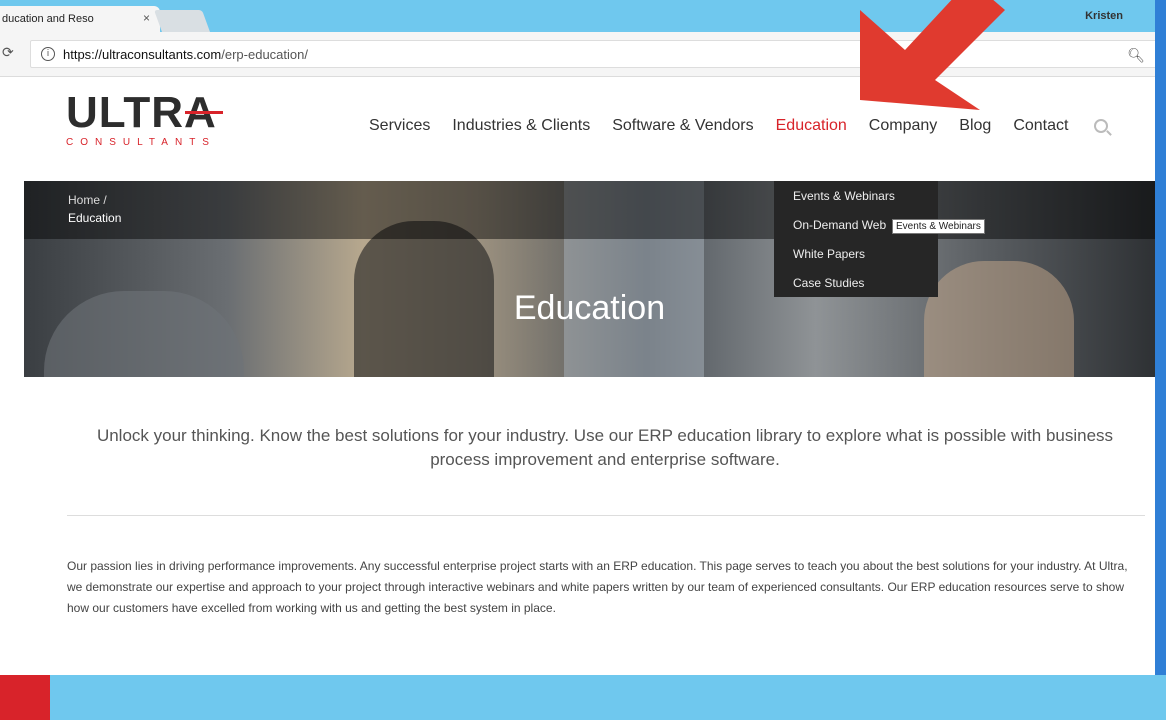 This screenshot has height=720, width=1166. Describe the element at coordinates (48, 19) in the screenshot. I see `tab-title: ducation and Reso` at that location.